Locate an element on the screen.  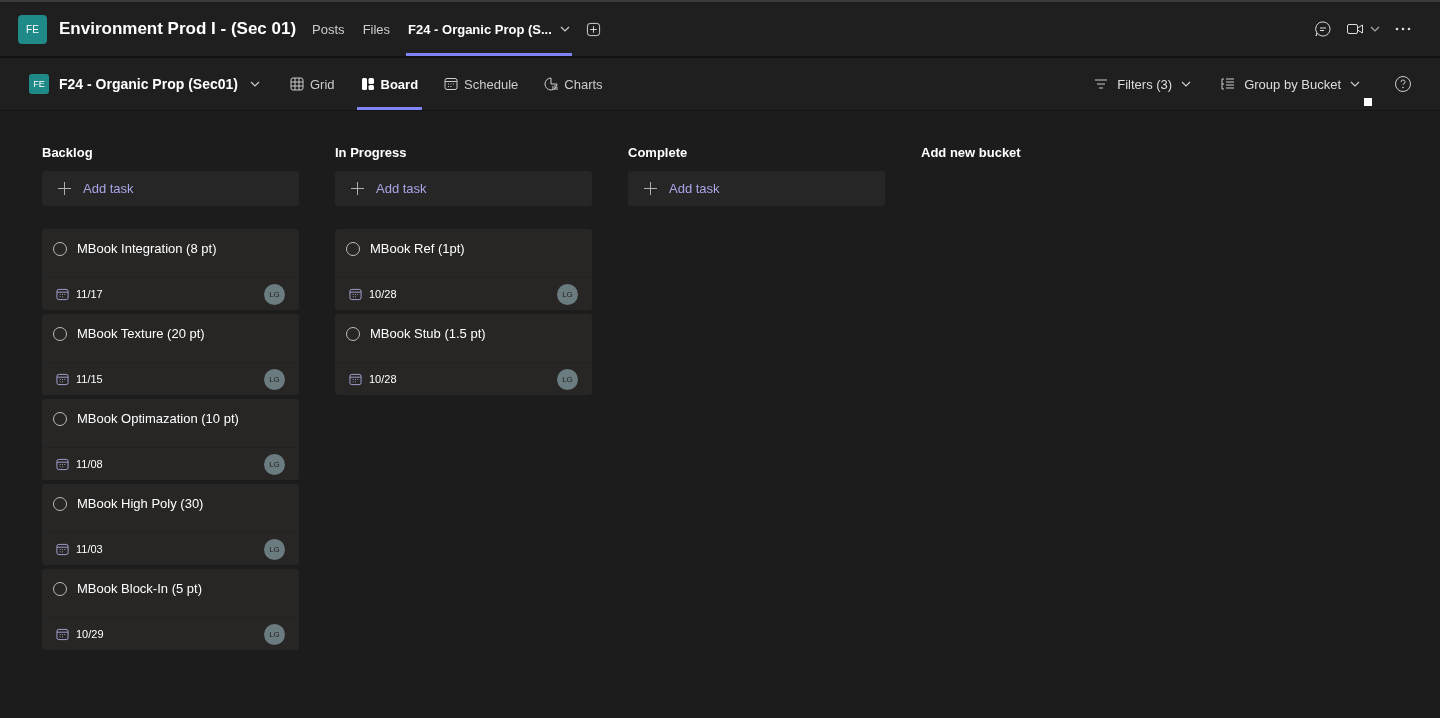
task-title: MBook Integration (8 pt) is located at coordinates (147, 248).